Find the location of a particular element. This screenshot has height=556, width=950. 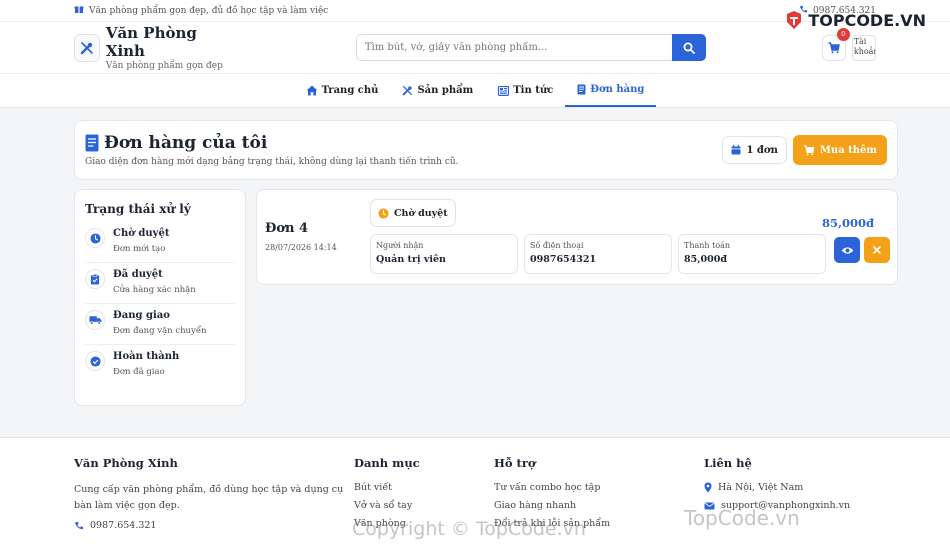

buy-more-label: Mua thêm is located at coordinates (848, 150).